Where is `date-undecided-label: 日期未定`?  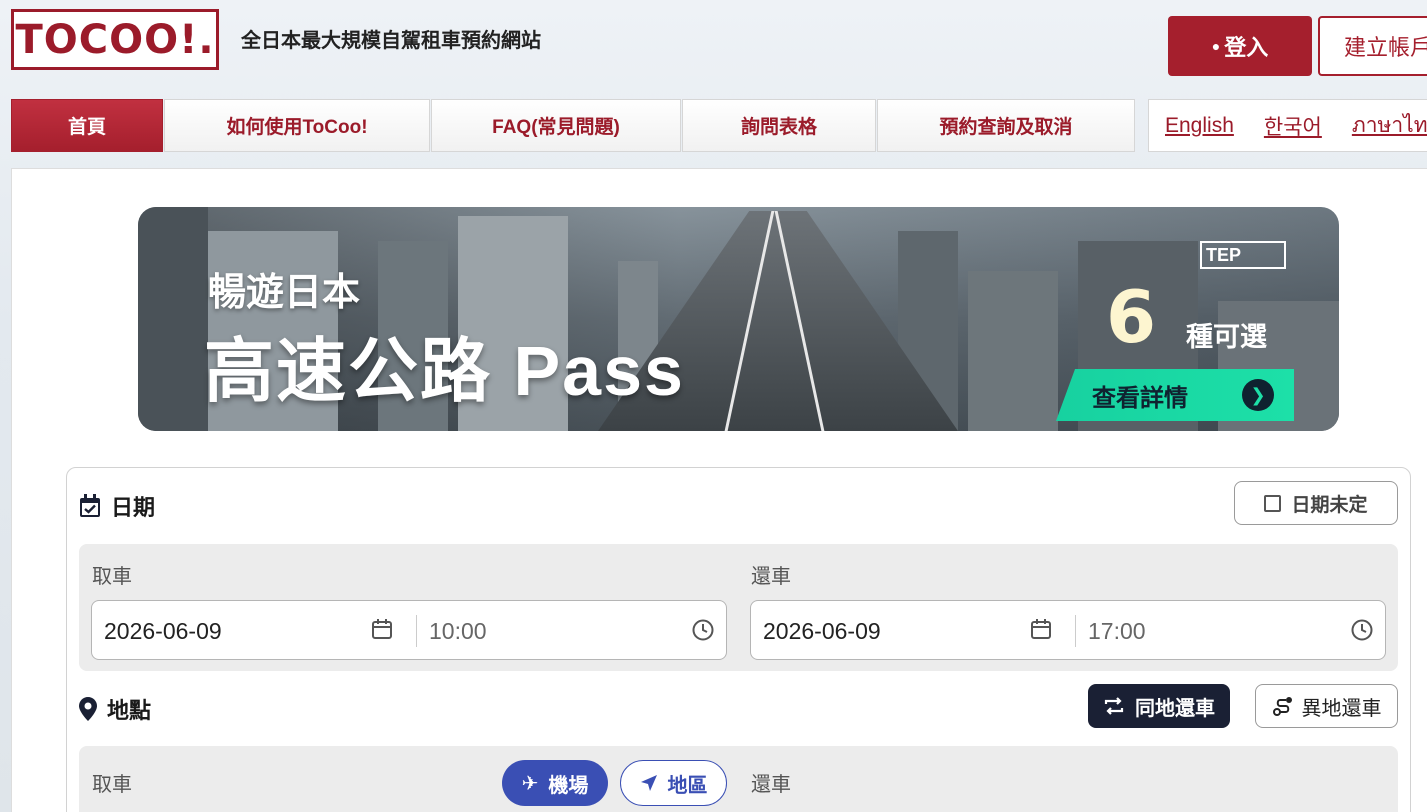
date-undecided-label: 日期未定 is located at coordinates (1329, 505).